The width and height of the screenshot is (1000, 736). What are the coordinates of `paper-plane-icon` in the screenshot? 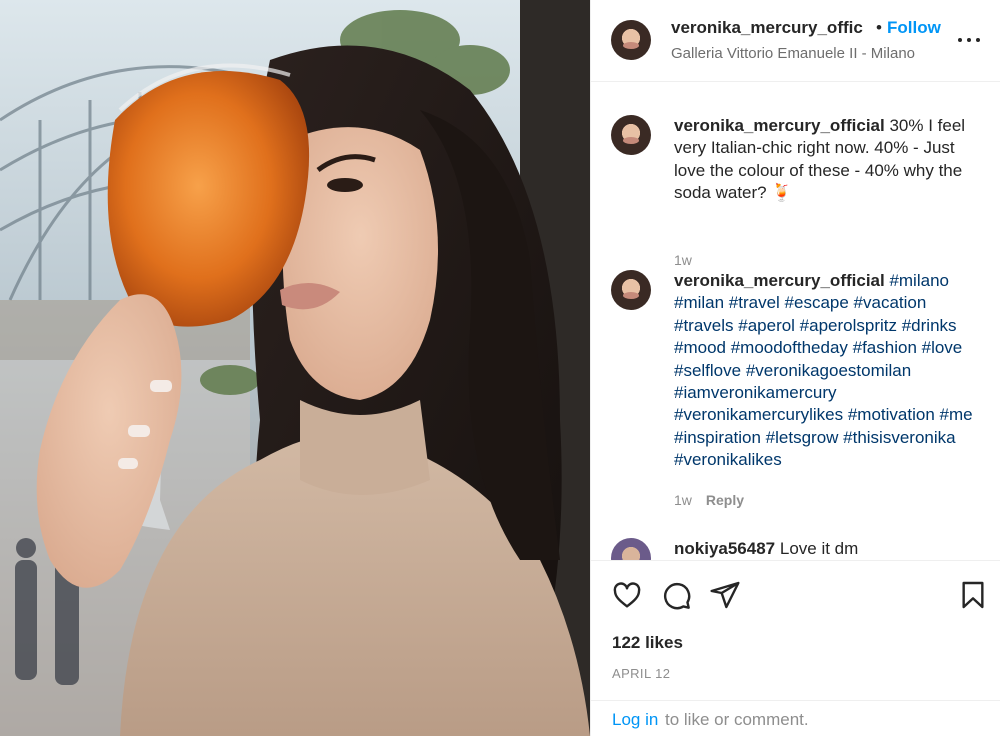 It's located at (725, 595).